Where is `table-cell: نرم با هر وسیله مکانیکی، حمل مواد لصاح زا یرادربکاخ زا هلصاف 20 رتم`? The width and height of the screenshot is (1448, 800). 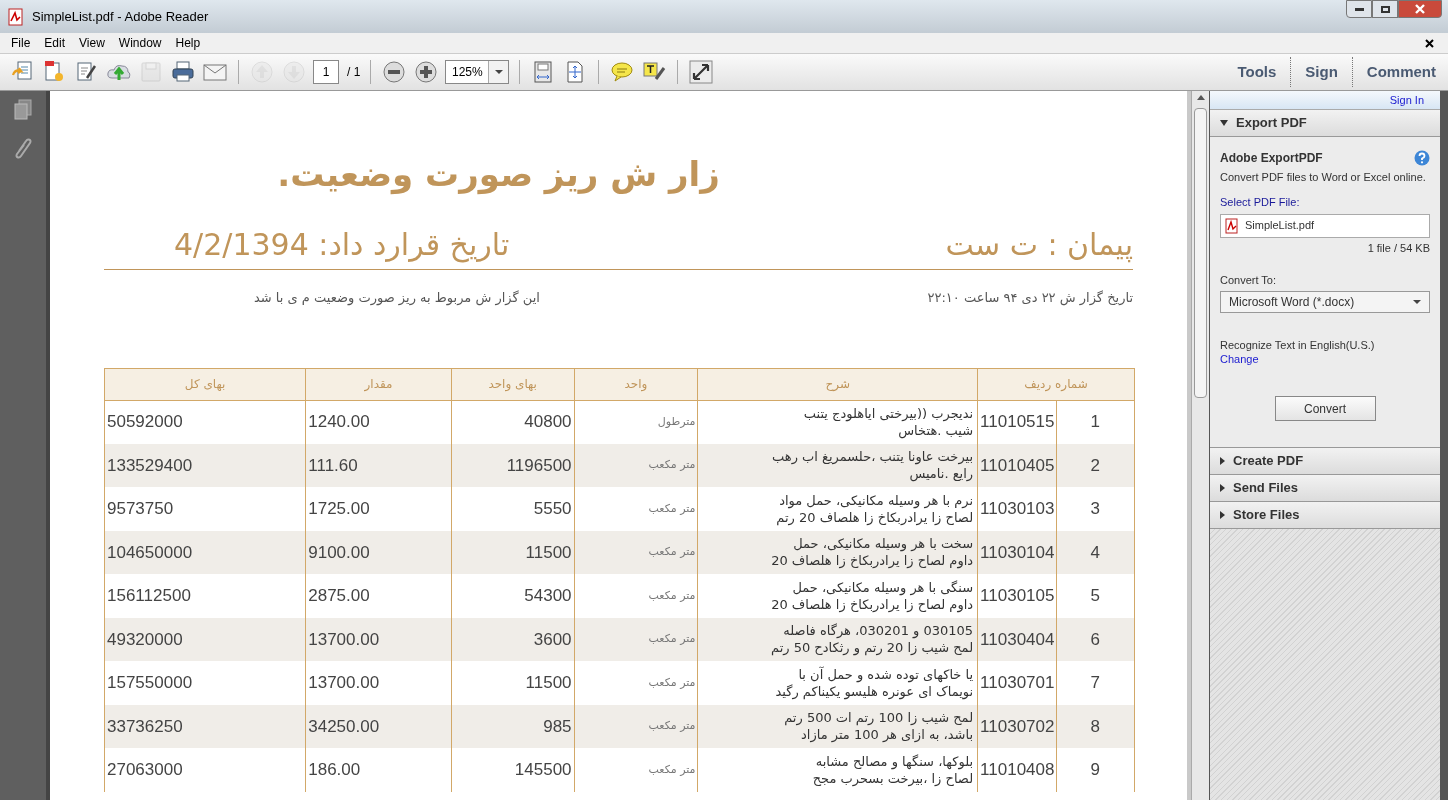 table-cell: نرم با هر وسیله مکانیکی، حمل مواد لصاح زا یرادربکاخ زا هلصاف 20 رتم is located at coordinates (837, 509).